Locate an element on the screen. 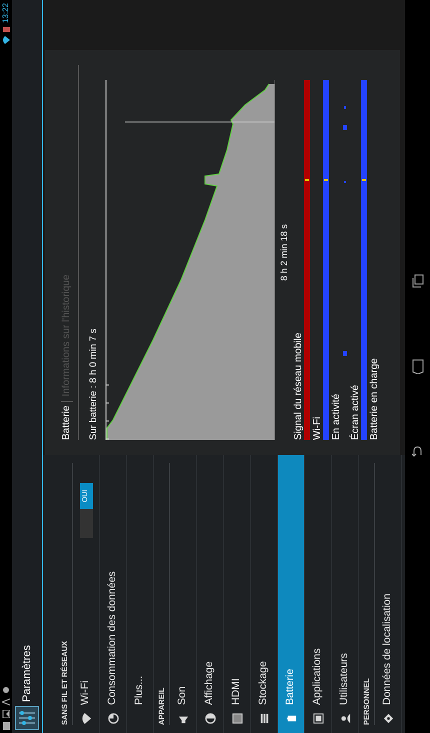 Image resolution: width=430 pixels, height=733 pixels. settings-item: Affichage is located at coordinates (210, 594).